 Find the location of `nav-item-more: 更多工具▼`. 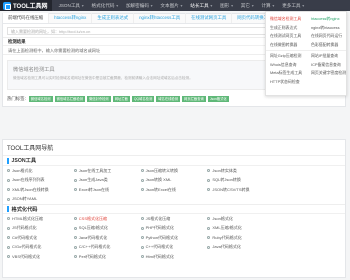

nav-item-more: 更多工具▼ is located at coordinates (293, 6).